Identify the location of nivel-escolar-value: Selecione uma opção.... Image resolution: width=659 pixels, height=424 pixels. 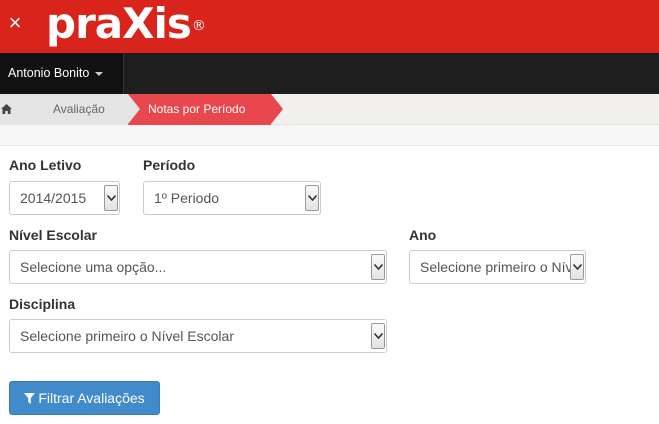
(93, 267).